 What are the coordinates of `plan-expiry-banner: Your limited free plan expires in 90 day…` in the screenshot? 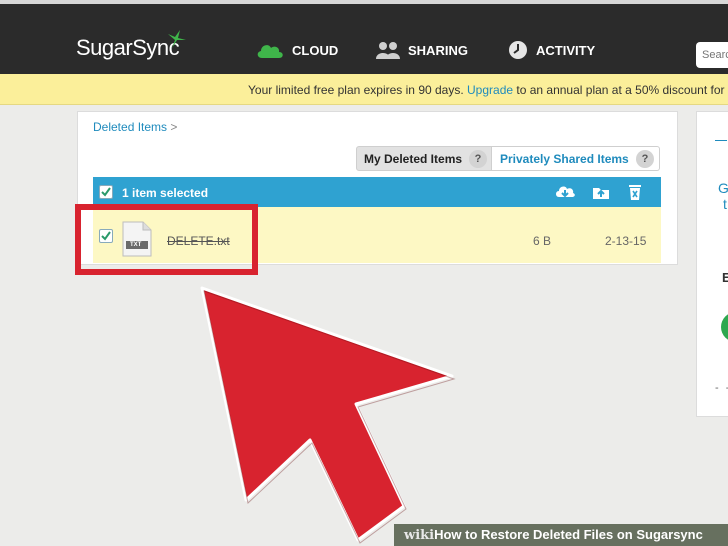 It's located at (364, 89).